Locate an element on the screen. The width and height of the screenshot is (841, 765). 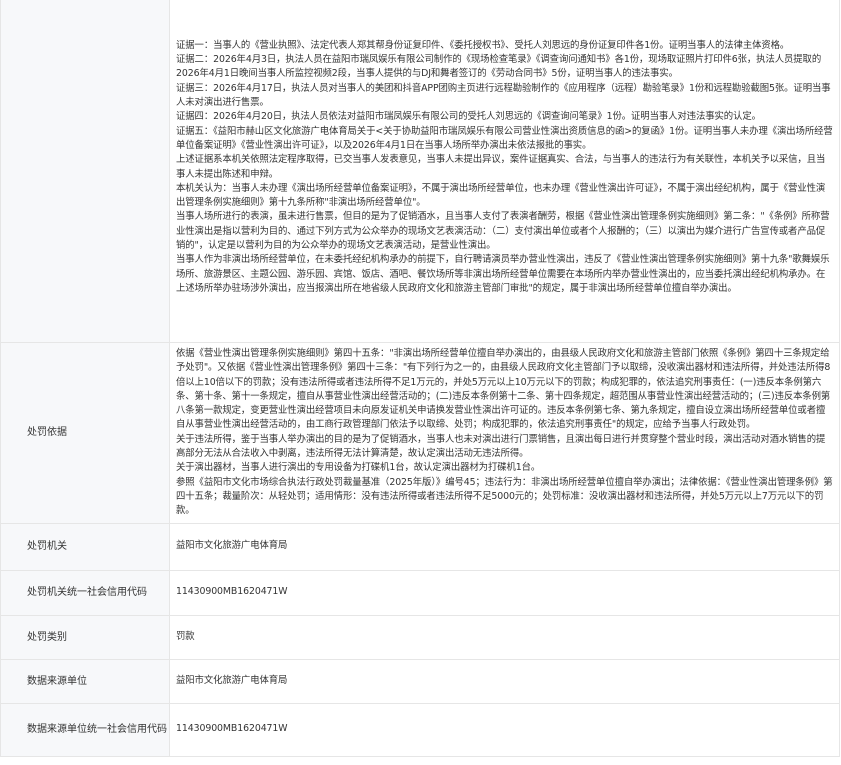
org-row: 处罚机关 益阳市文化旅游广电体育局 is located at coordinates (420, 546).